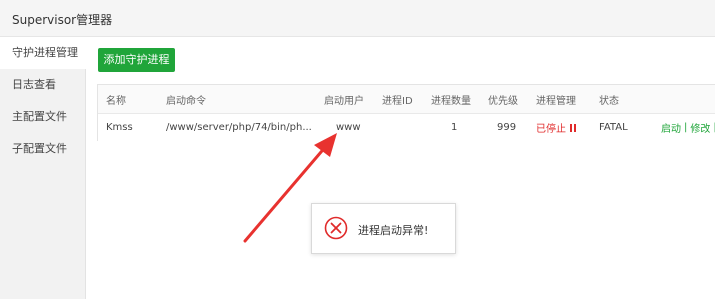 The height and width of the screenshot is (299, 715). Describe the element at coordinates (454, 127) in the screenshot. I see `cell-count: 1` at that location.